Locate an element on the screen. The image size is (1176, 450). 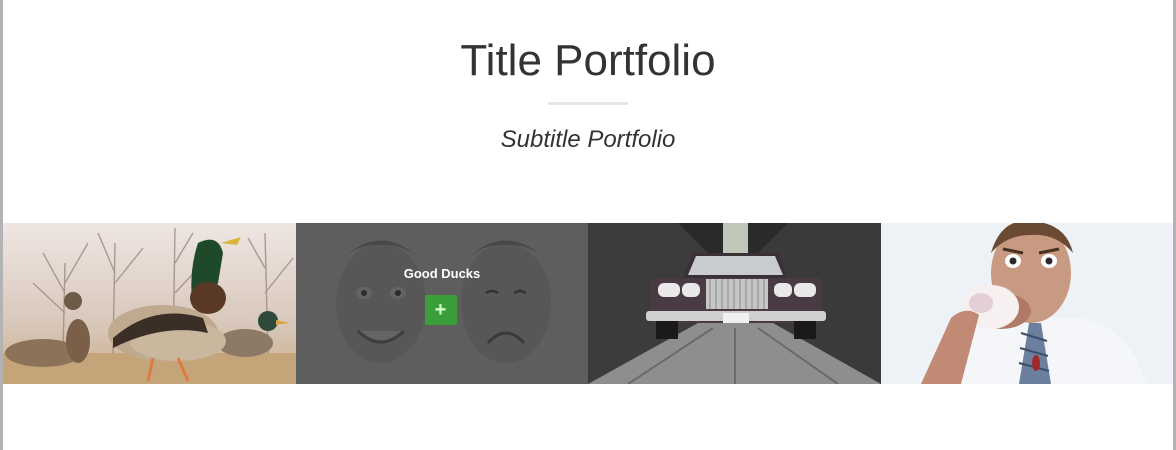
ducks-photo is located at coordinates (149, 303).